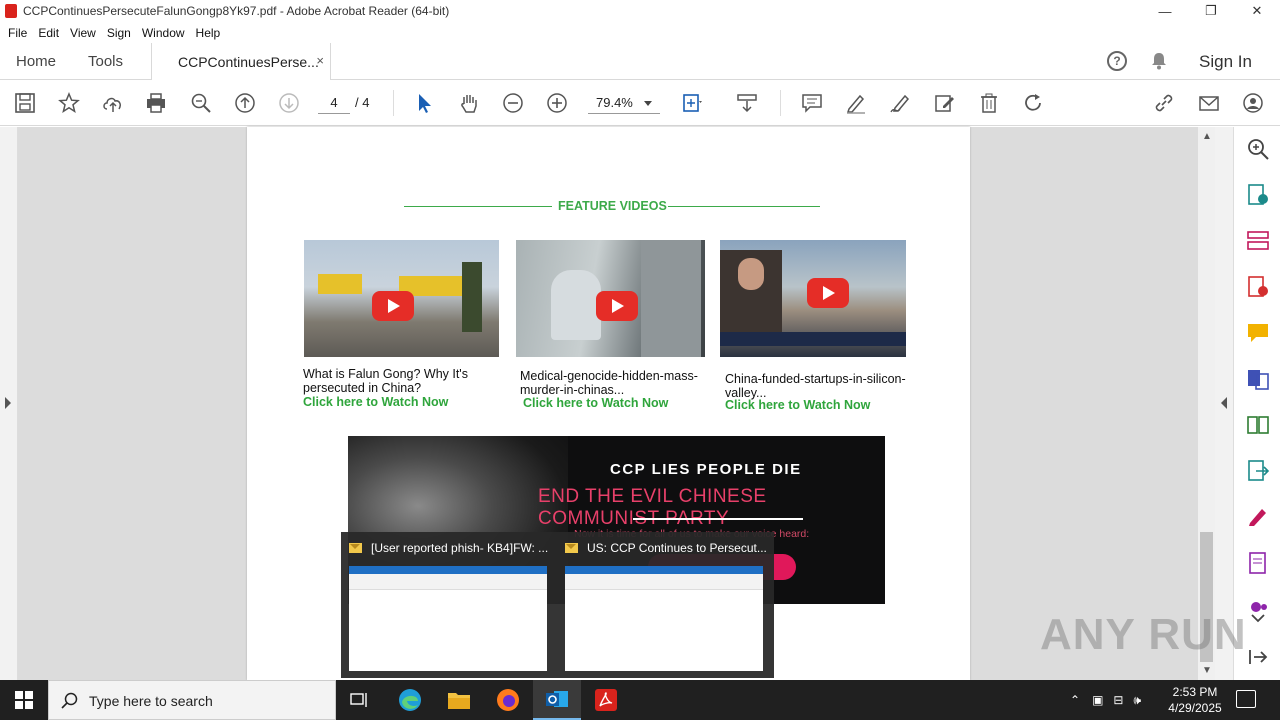  Describe the element at coordinates (1258, 657) in the screenshot. I see `collapse-pane-icon` at that location.